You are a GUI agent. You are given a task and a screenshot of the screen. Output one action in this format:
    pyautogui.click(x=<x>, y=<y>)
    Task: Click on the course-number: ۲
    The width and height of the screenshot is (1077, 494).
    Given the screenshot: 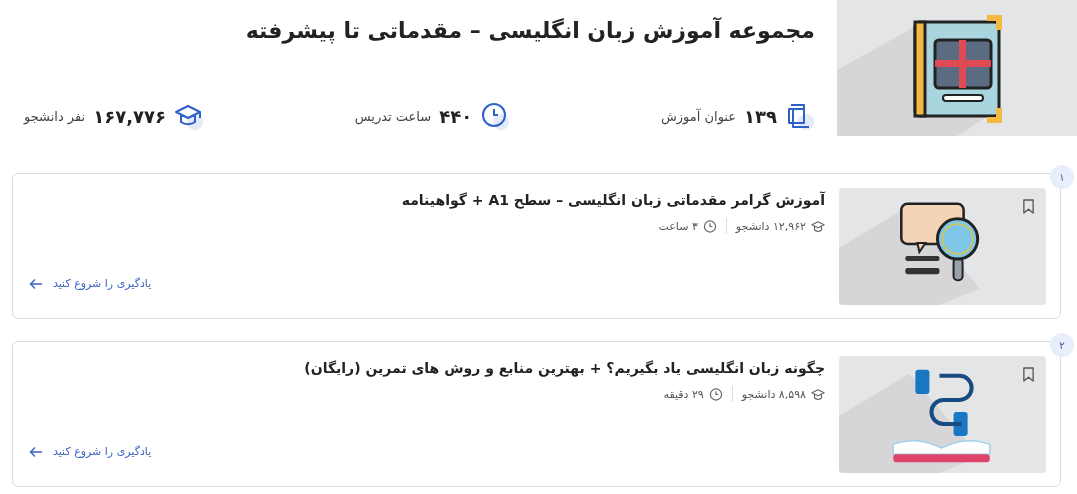 What is the action you would take?
    pyautogui.click(x=1062, y=345)
    